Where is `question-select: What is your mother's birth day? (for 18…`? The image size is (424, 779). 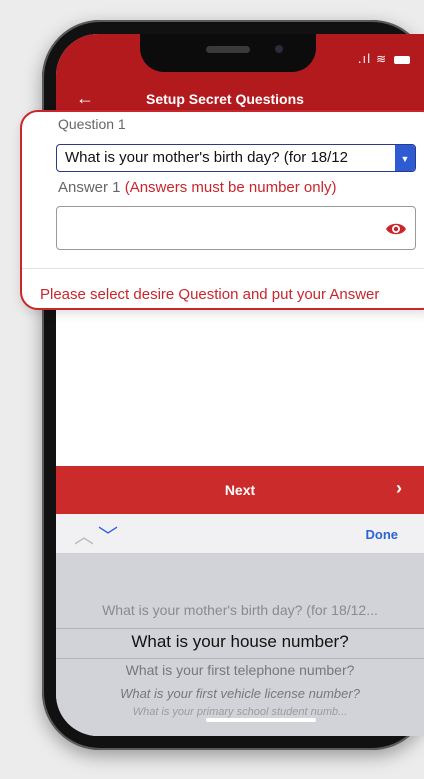 question-select: What is your mother's birth day? (for 18… is located at coordinates (236, 158).